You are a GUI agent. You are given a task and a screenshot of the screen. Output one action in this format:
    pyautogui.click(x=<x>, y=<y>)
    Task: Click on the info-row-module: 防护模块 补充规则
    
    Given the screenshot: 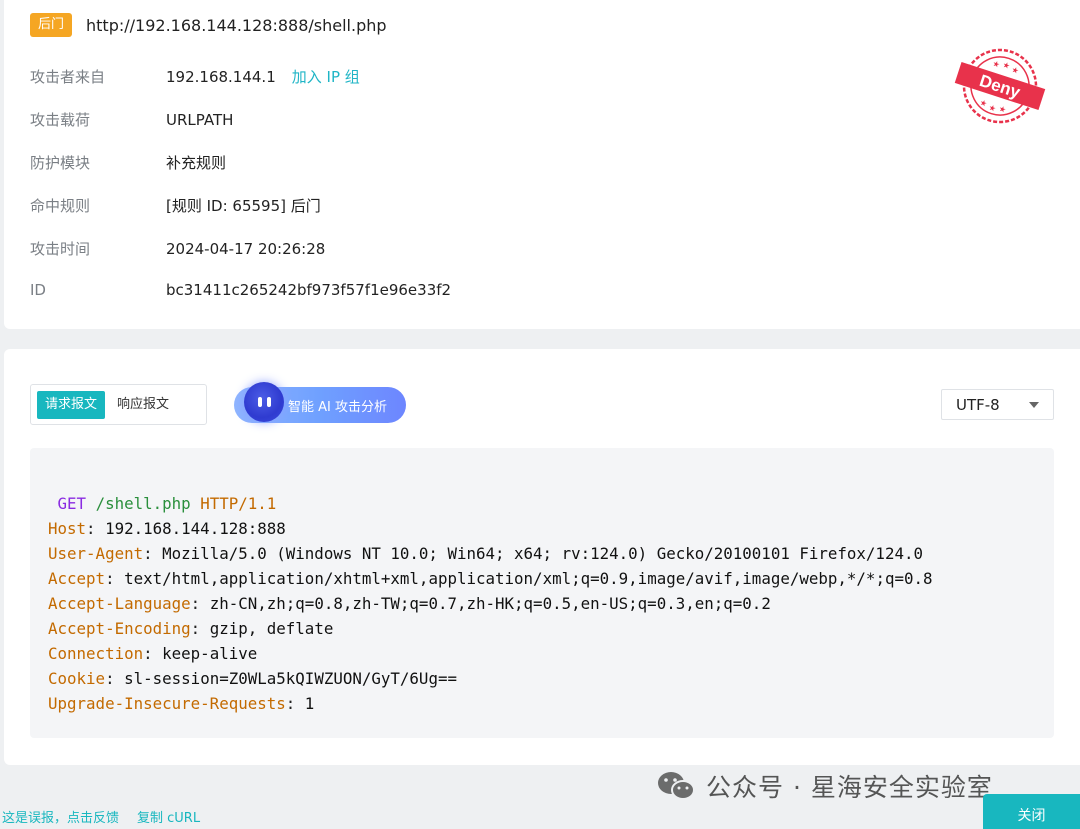 What is the action you would take?
    pyautogui.click(x=128, y=162)
    